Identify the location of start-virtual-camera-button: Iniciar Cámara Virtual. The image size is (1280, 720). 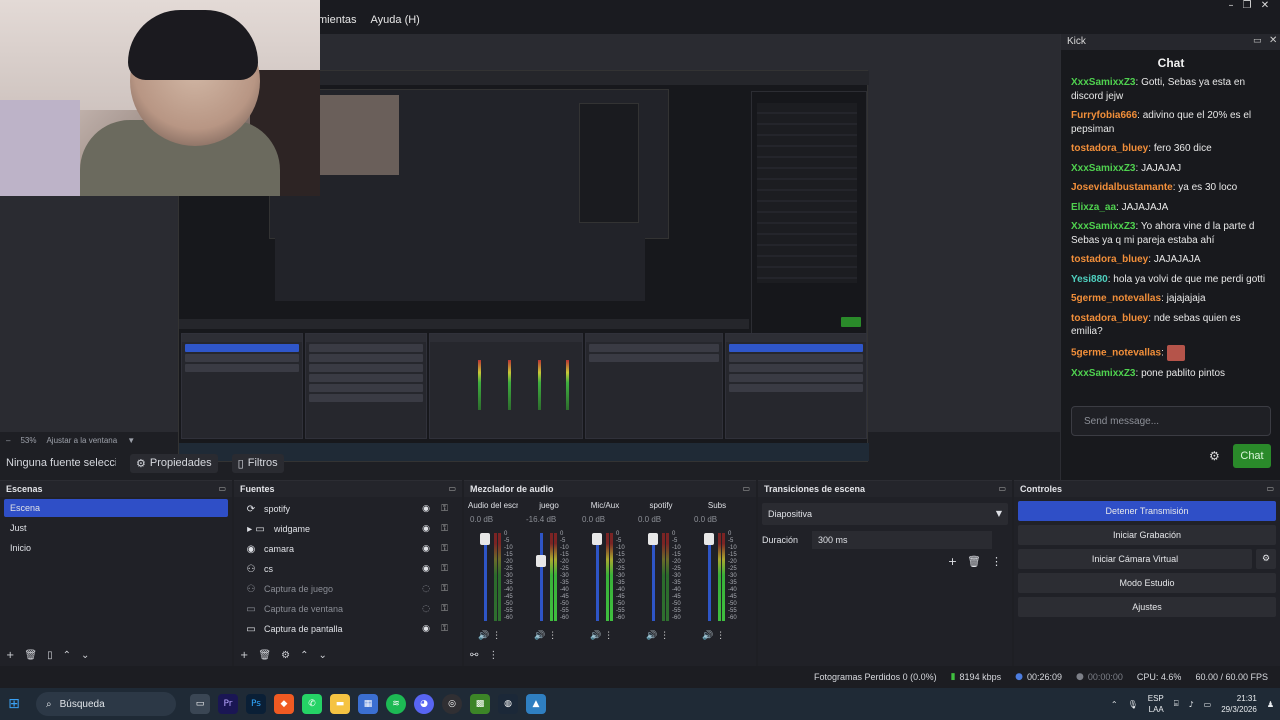
(1135, 559).